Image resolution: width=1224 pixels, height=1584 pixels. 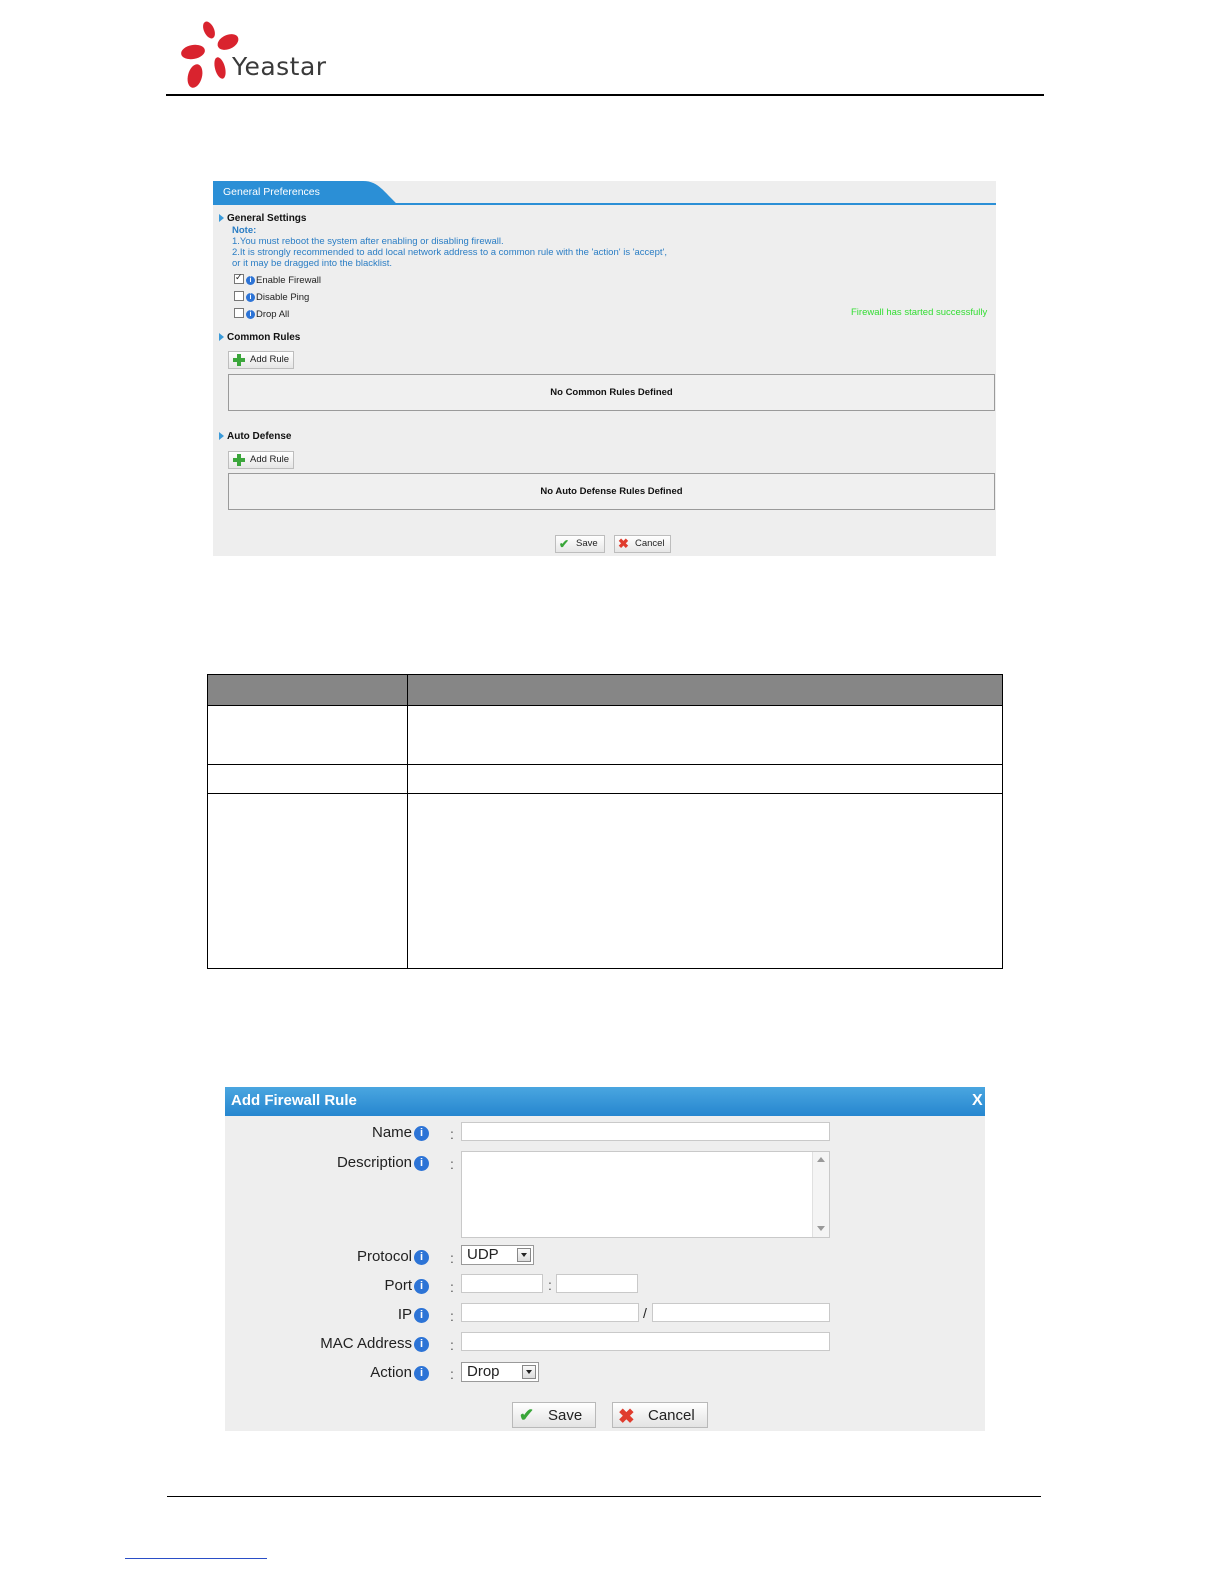 I want to click on mac-address-input, so click(x=645, y=1341).